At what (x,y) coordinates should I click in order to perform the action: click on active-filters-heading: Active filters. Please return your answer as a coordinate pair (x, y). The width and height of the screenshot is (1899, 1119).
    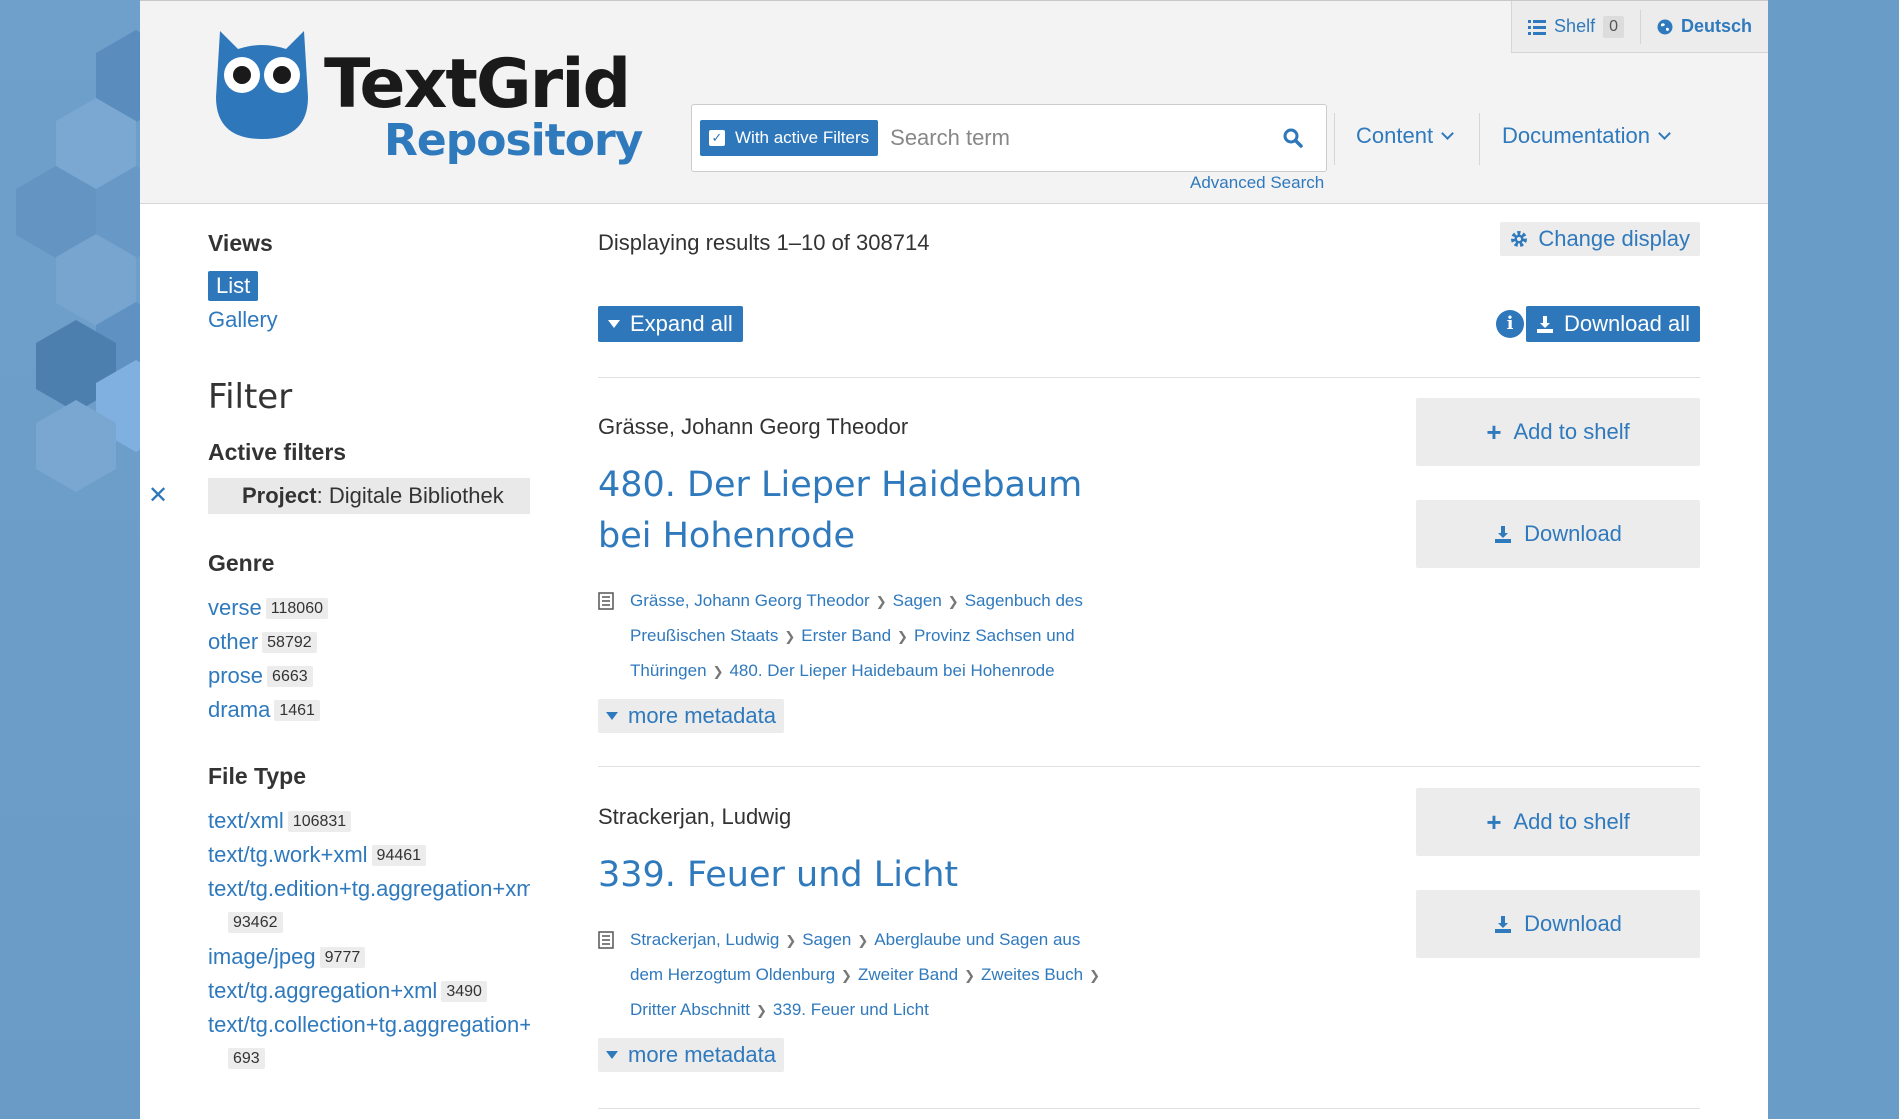
    Looking at the image, I should click on (277, 452).